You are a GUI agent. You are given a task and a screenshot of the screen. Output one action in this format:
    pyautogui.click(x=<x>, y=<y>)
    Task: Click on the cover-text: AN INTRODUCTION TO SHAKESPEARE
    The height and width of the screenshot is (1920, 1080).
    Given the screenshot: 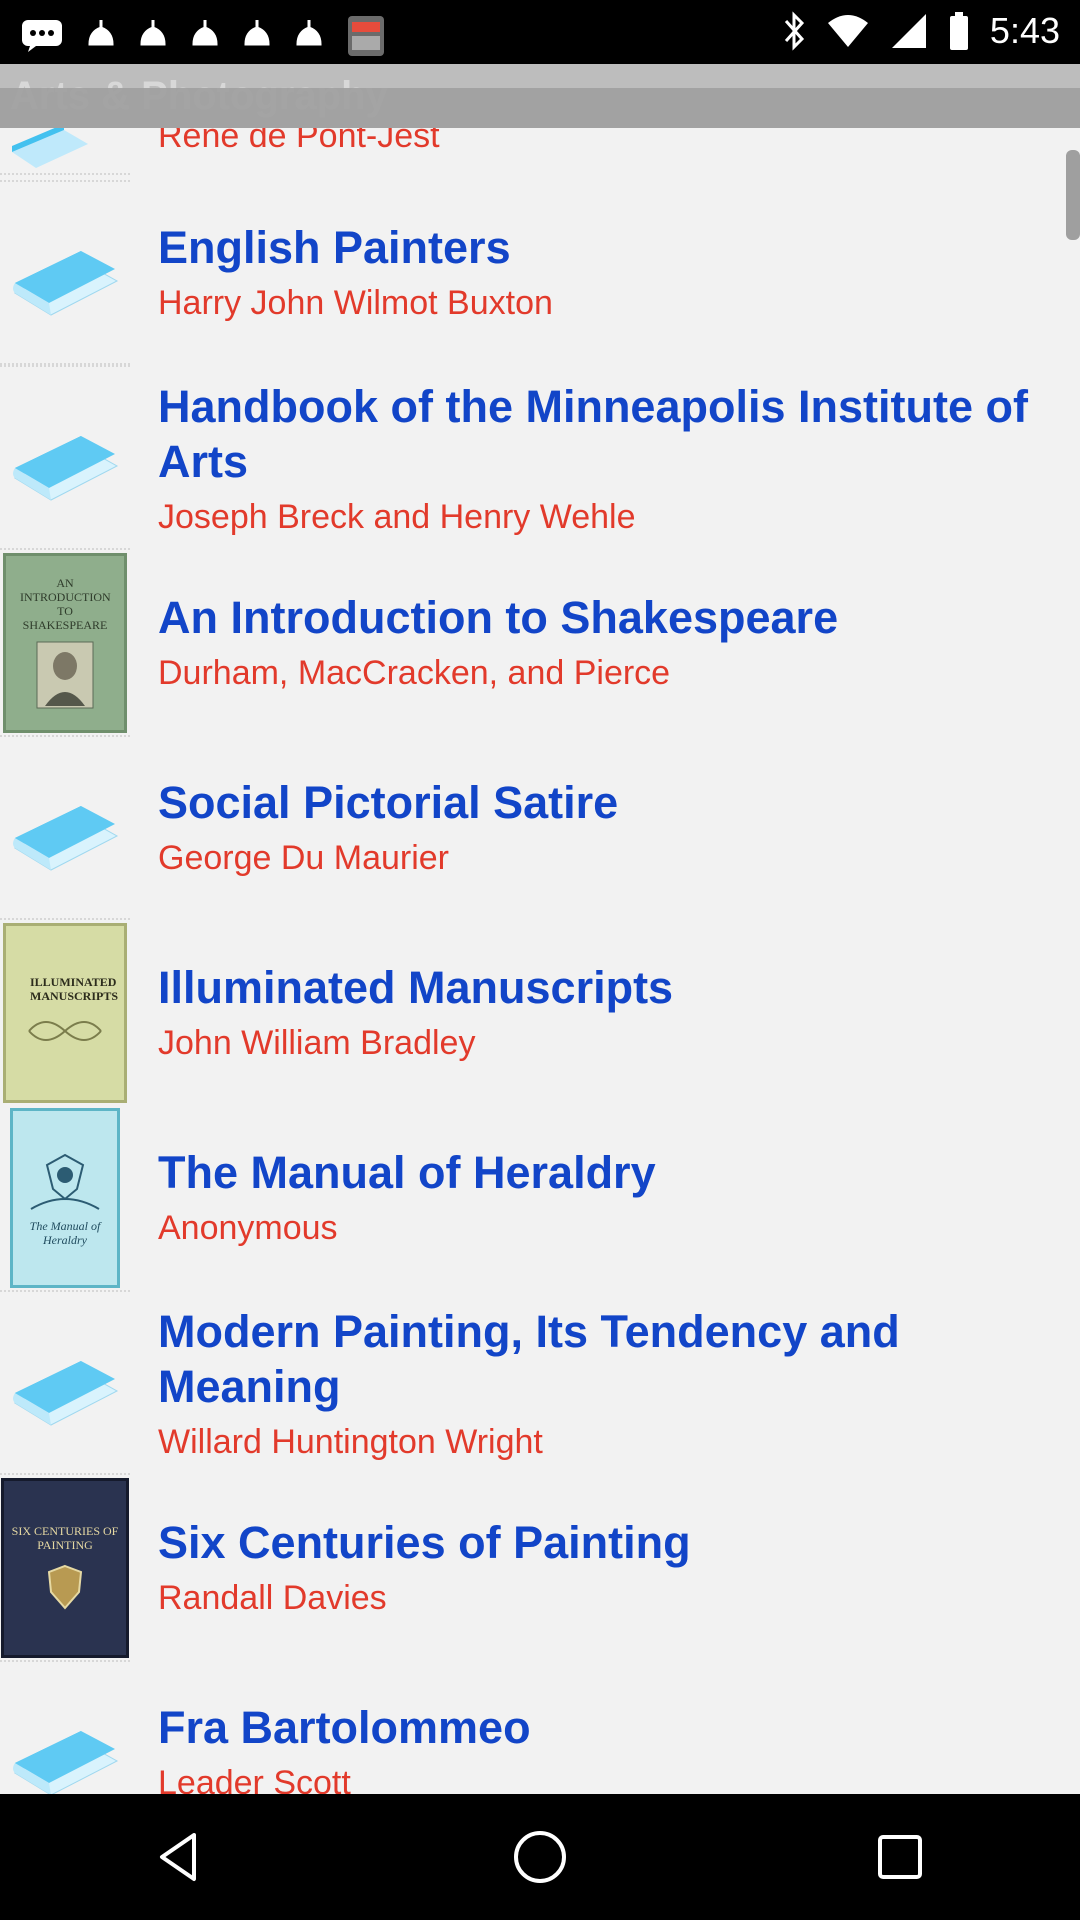 What is the action you would take?
    pyautogui.click(x=65, y=603)
    